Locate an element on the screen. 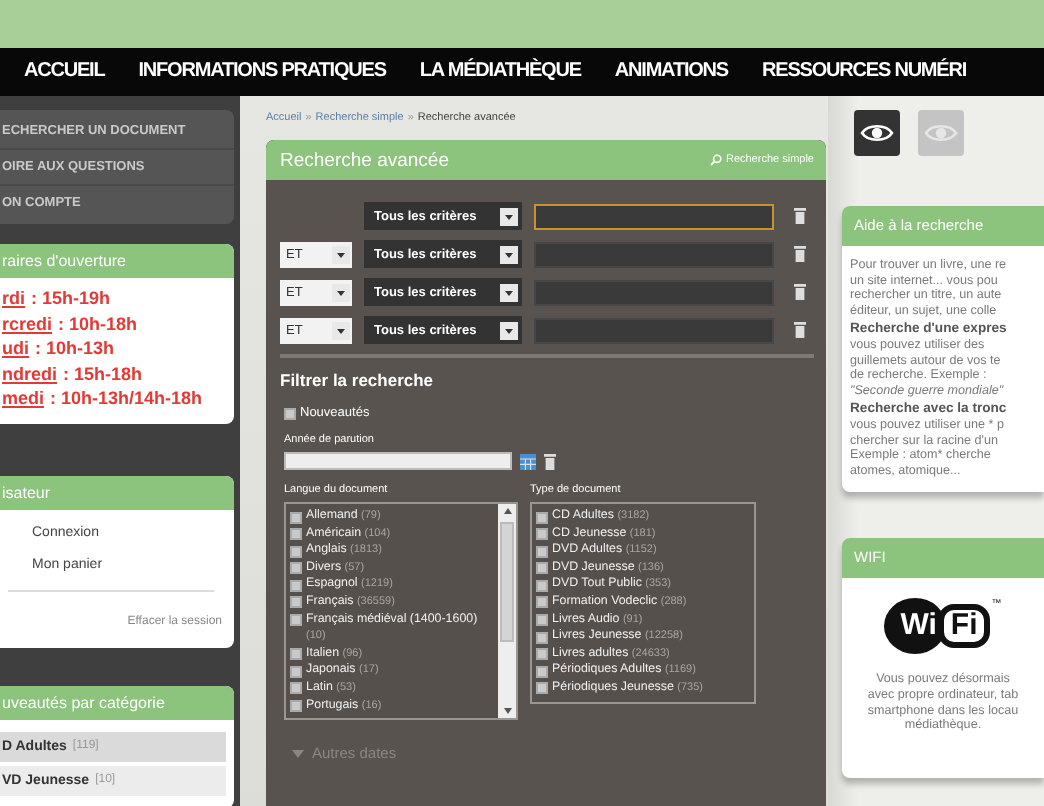  day-link: medi is located at coordinates (23, 398).